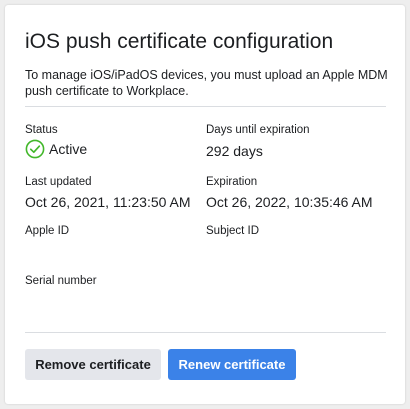  I want to click on divider-bottom, so click(205, 332).